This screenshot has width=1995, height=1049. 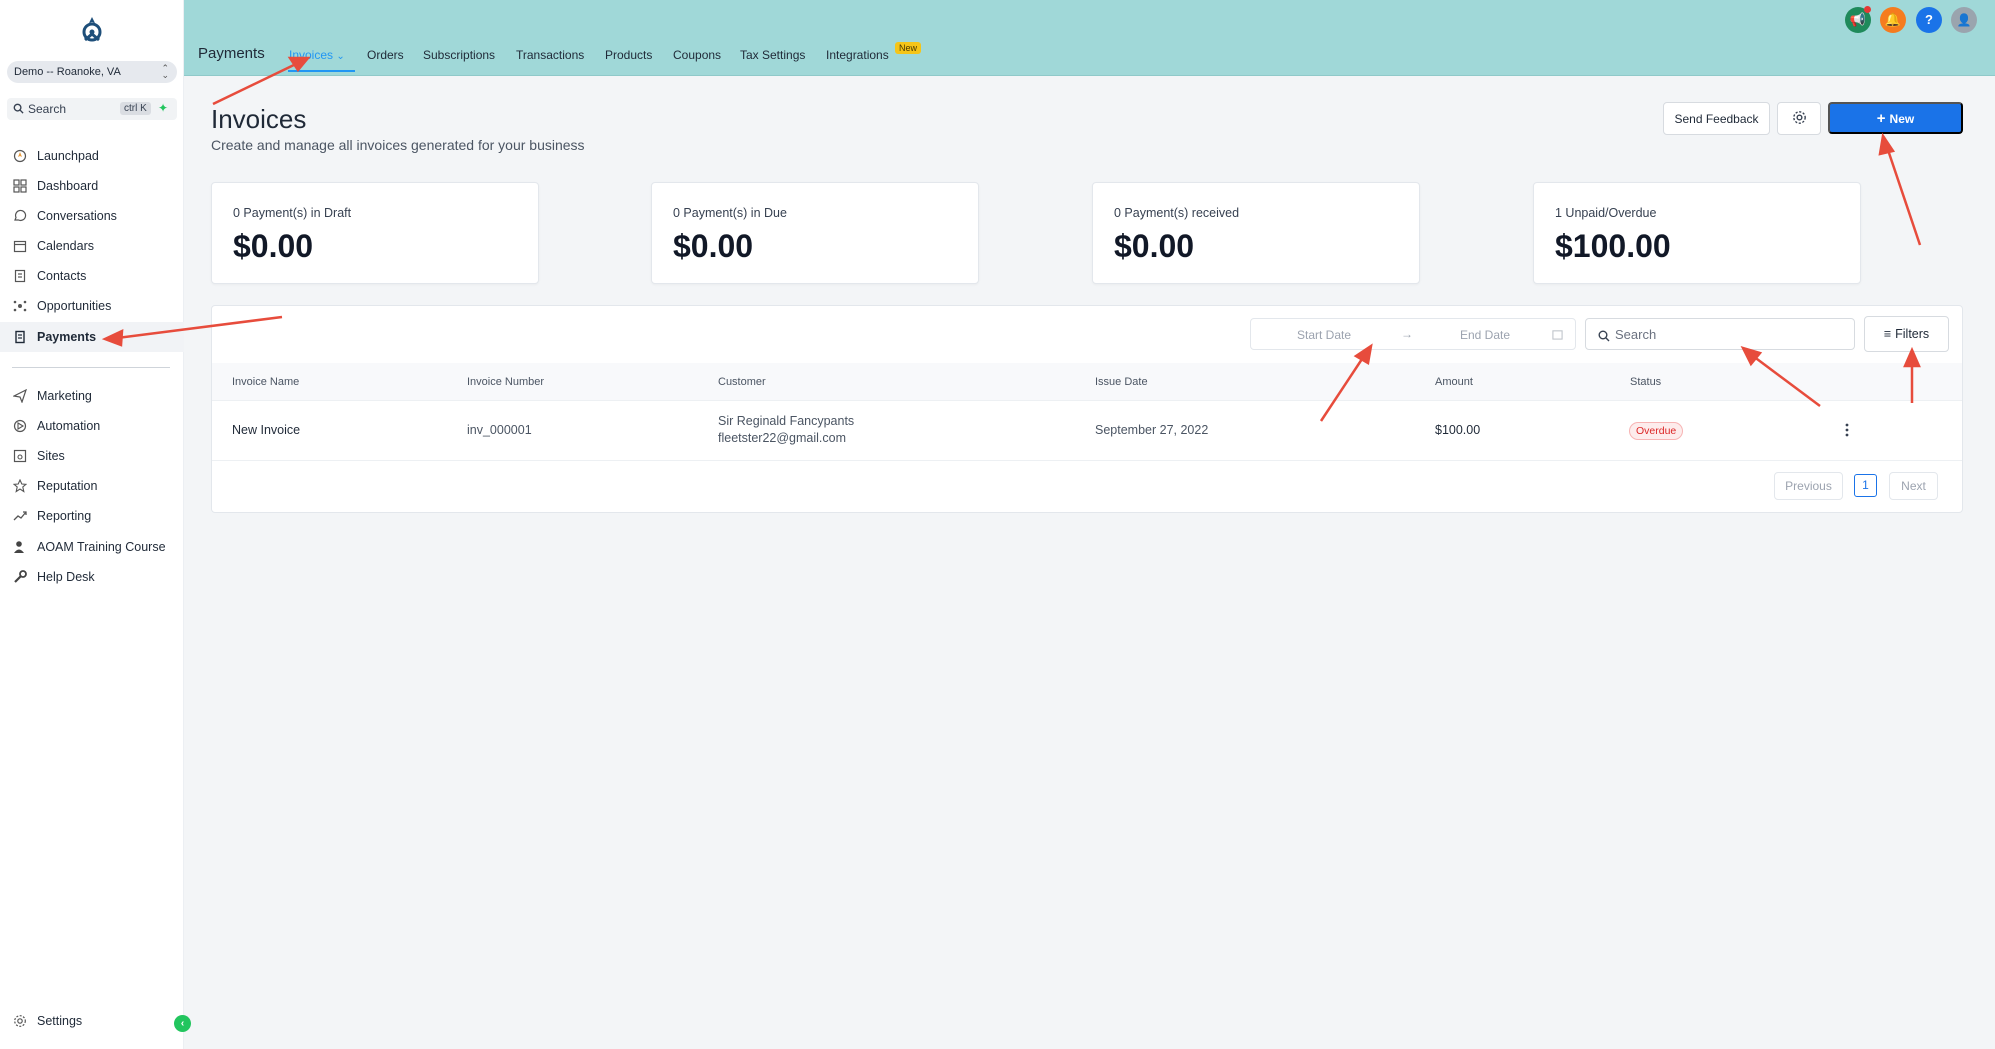 I want to click on new-invoice-button: + New, so click(x=1895, y=118).